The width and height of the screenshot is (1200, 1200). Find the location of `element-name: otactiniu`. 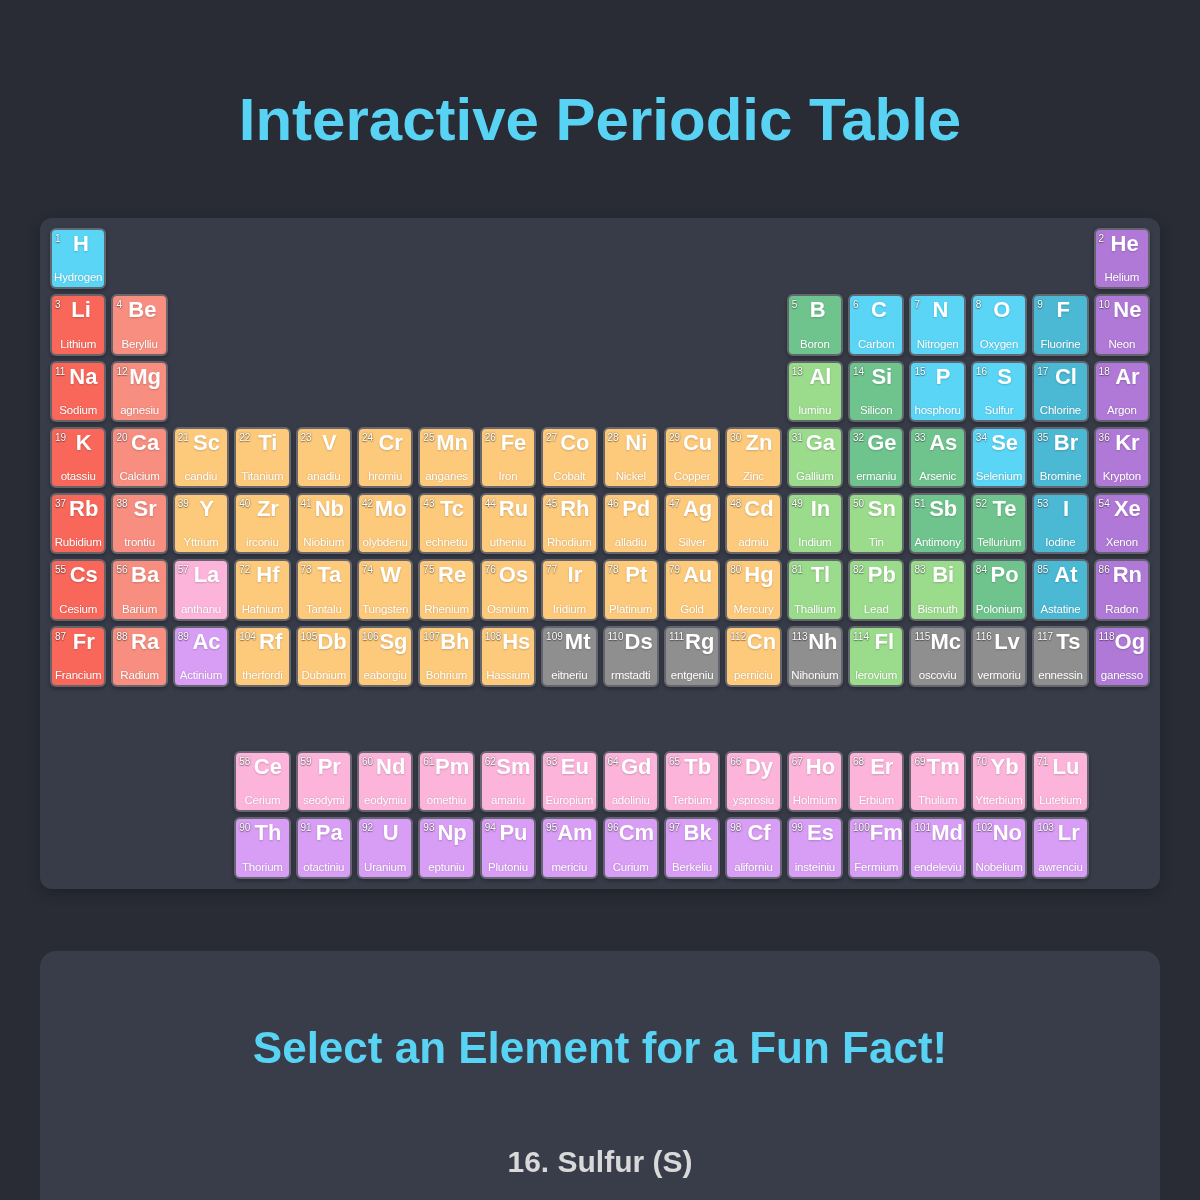

element-name: otactiniu is located at coordinates (324, 866).